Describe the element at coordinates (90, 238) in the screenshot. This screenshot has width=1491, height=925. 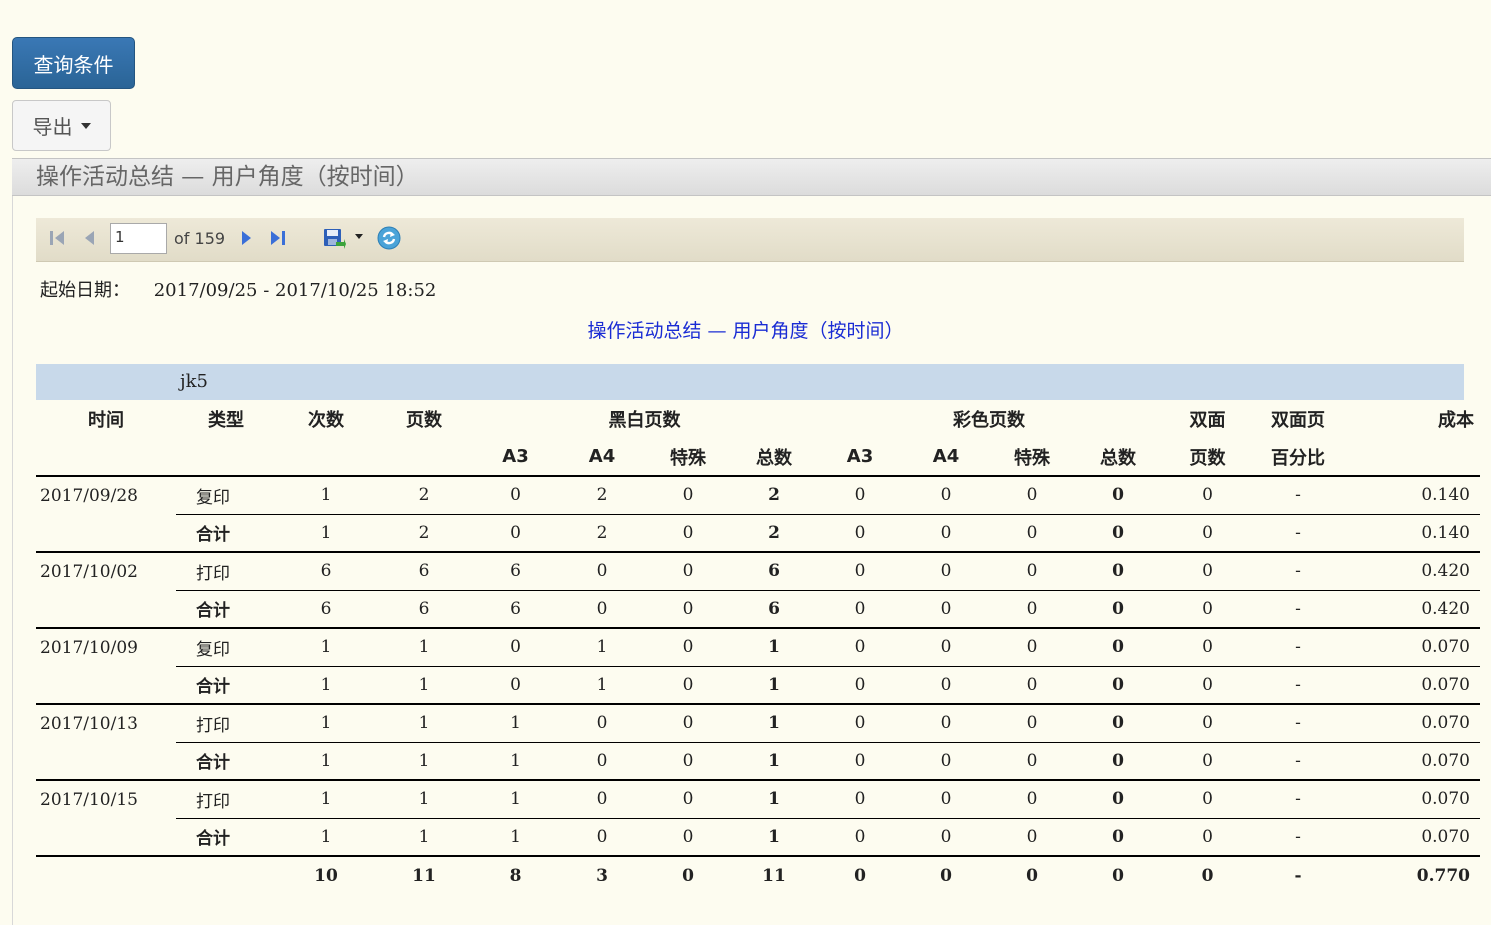
I see `prev-page-icon` at that location.